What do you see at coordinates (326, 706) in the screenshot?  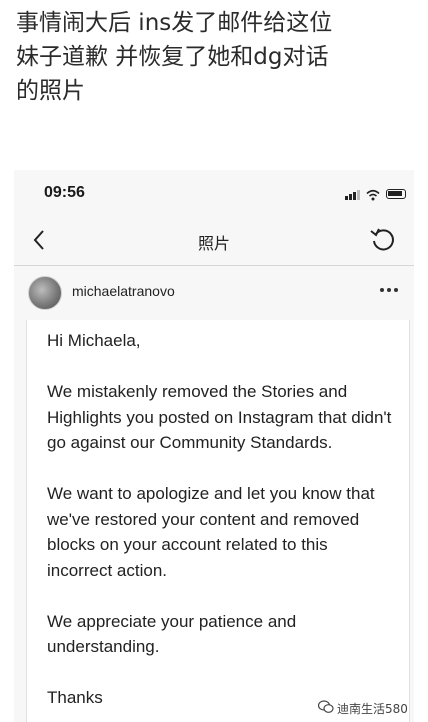 I see `wechat-icon` at bounding box center [326, 706].